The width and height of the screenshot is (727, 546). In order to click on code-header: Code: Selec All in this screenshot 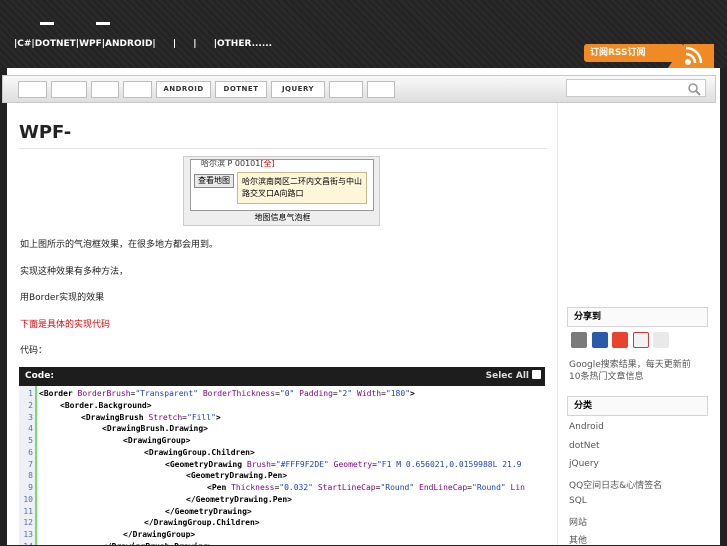, I will do `click(282, 376)`.